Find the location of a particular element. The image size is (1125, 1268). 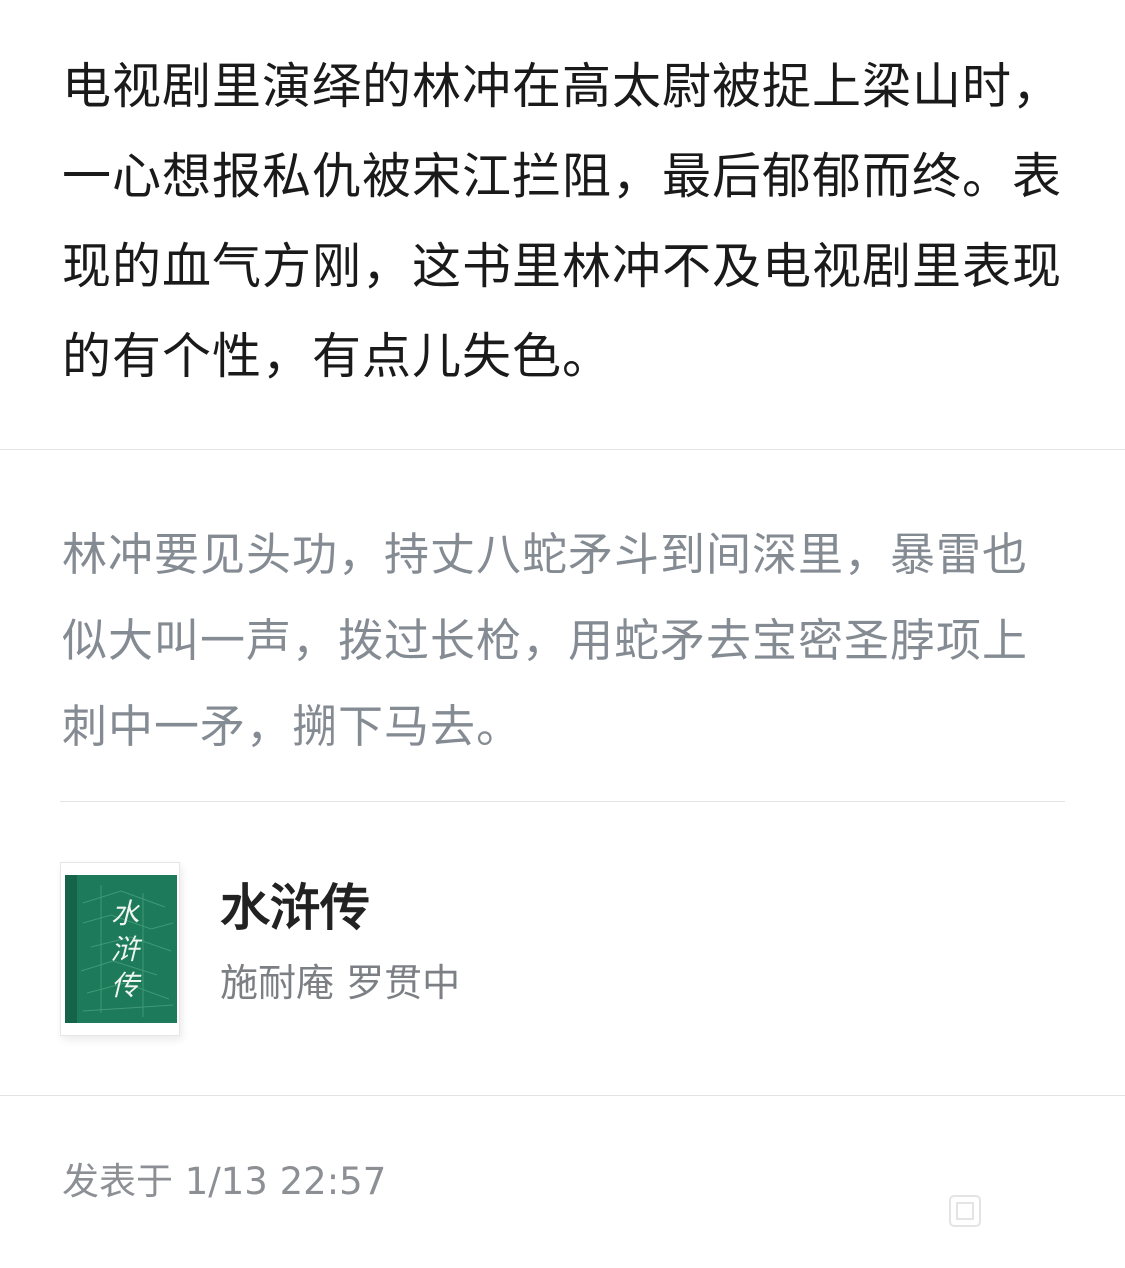

cover-title-char: 水 is located at coordinates (126, 913).